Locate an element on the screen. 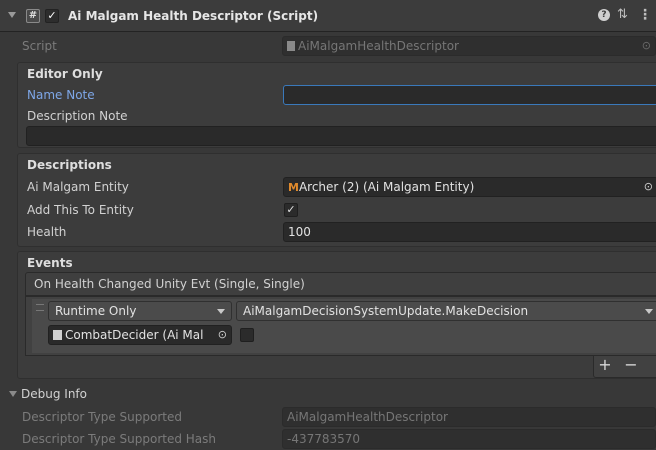 This screenshot has height=450, width=656. runtime-option-value: Runtime Only is located at coordinates (96, 311).